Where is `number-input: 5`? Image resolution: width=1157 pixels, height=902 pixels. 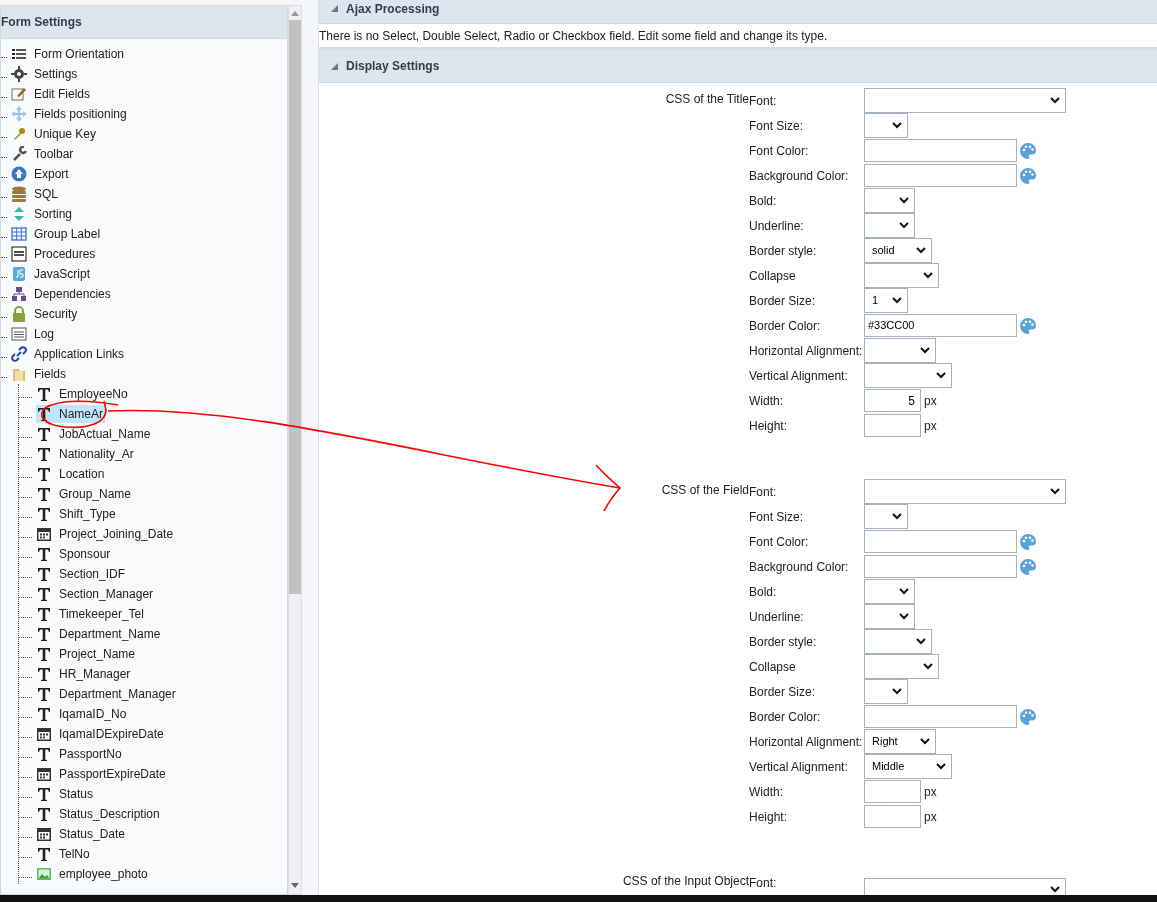
number-input: 5 is located at coordinates (892, 400).